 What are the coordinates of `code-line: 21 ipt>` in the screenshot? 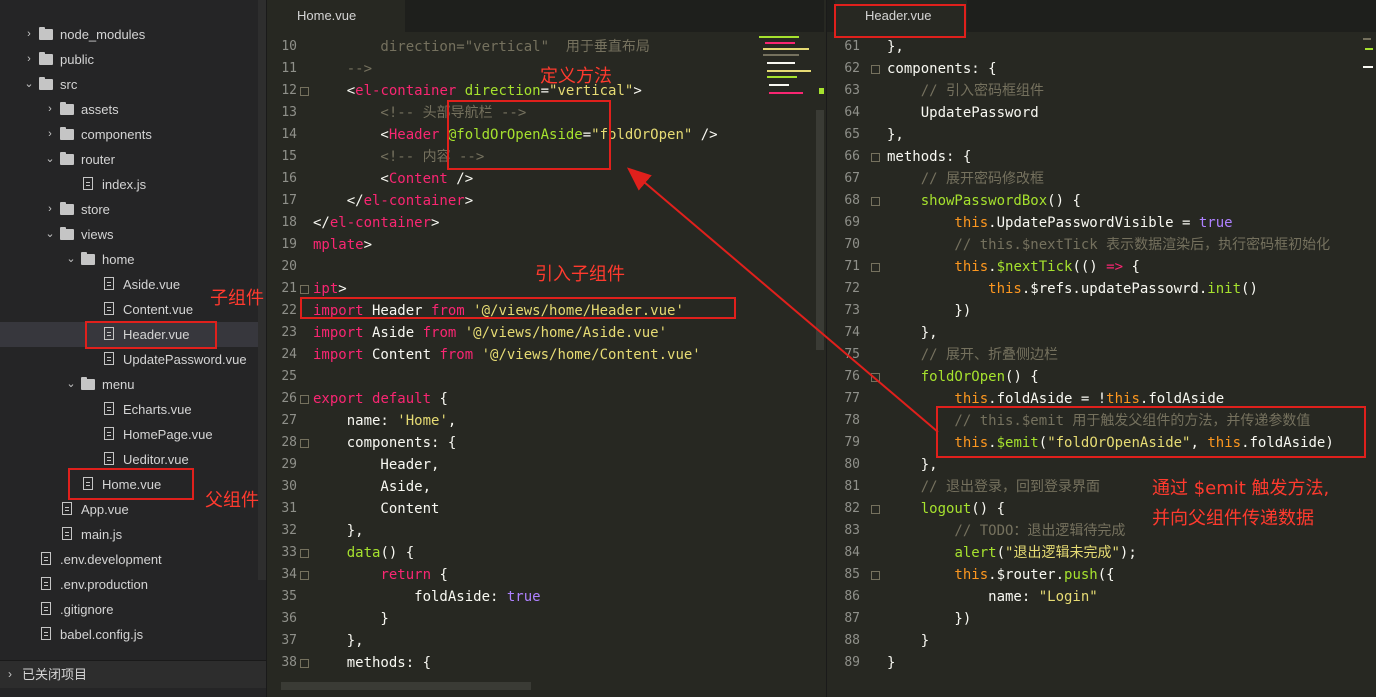 It's located at (545, 289).